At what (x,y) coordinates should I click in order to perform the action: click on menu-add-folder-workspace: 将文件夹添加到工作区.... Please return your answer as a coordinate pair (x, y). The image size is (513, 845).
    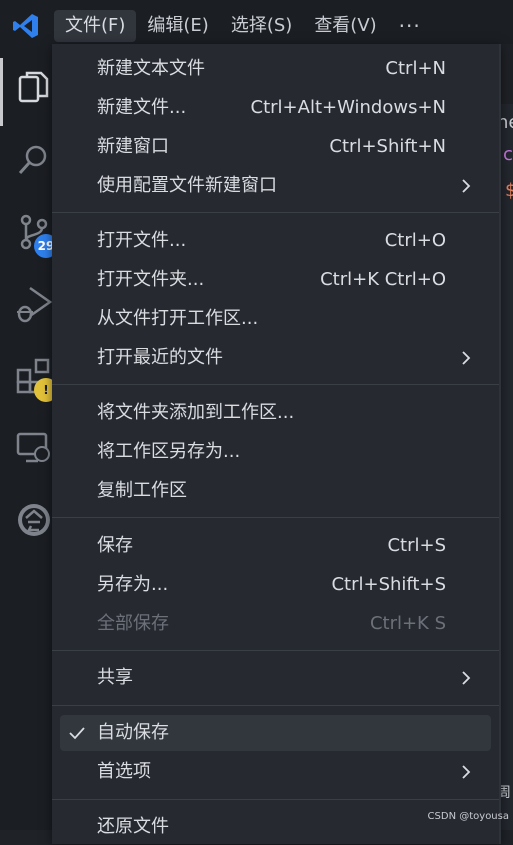
    Looking at the image, I should click on (275, 413).